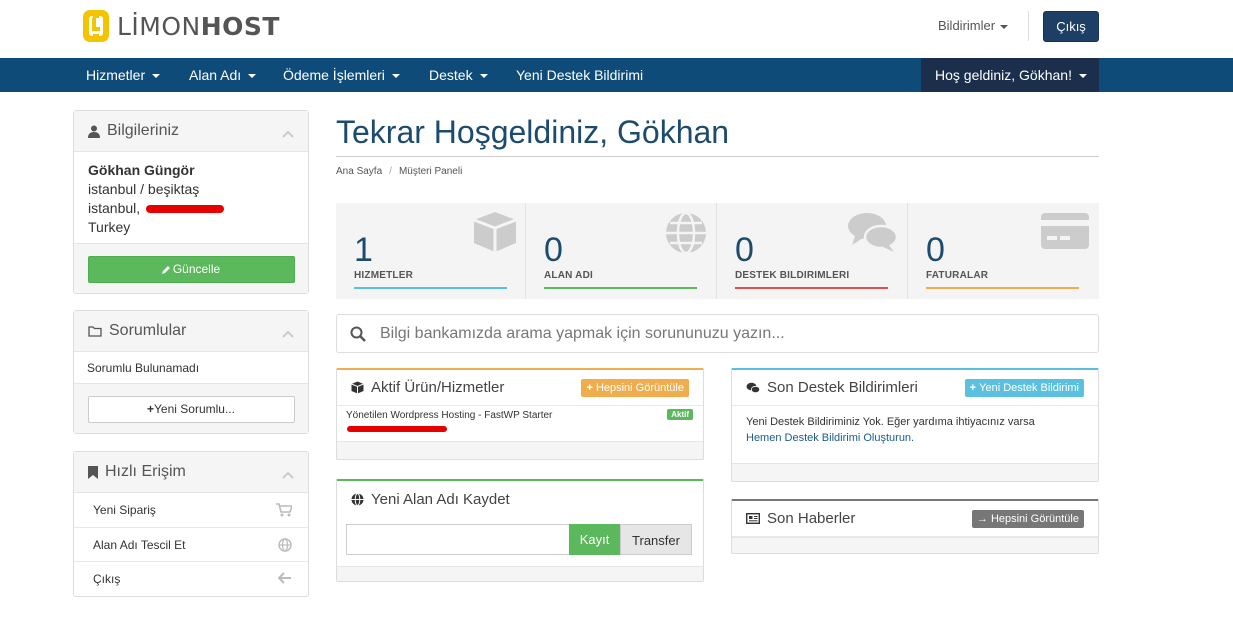 The height and width of the screenshot is (617, 1233). Describe the element at coordinates (191, 472) in the screenshot. I see `quick-access-header: Hızlı Erişim` at that location.